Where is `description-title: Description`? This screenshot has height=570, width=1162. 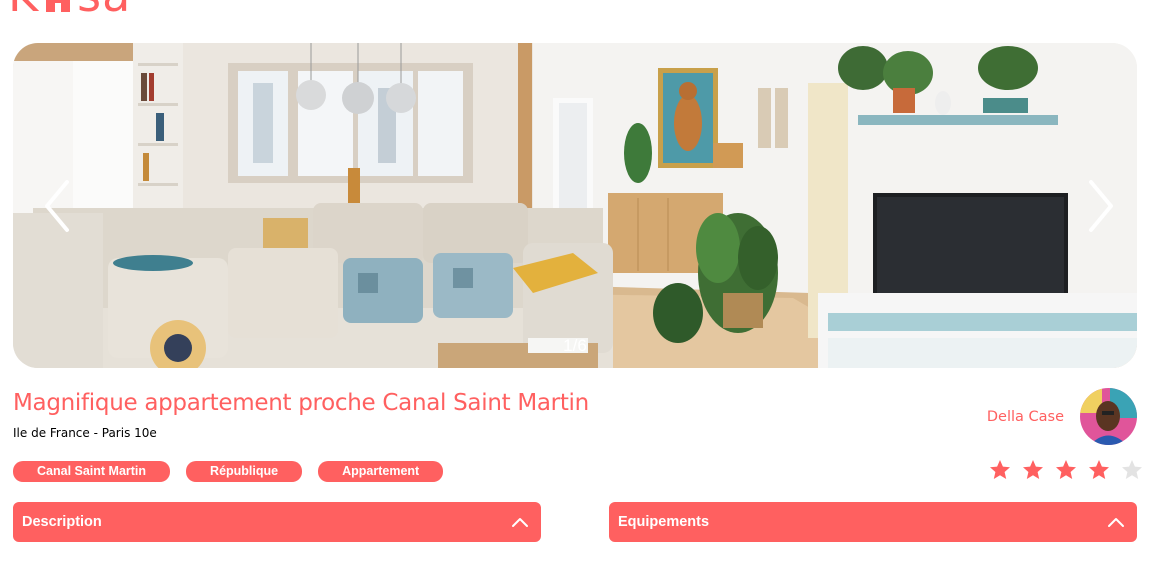
description-title: Description is located at coordinates (62, 522).